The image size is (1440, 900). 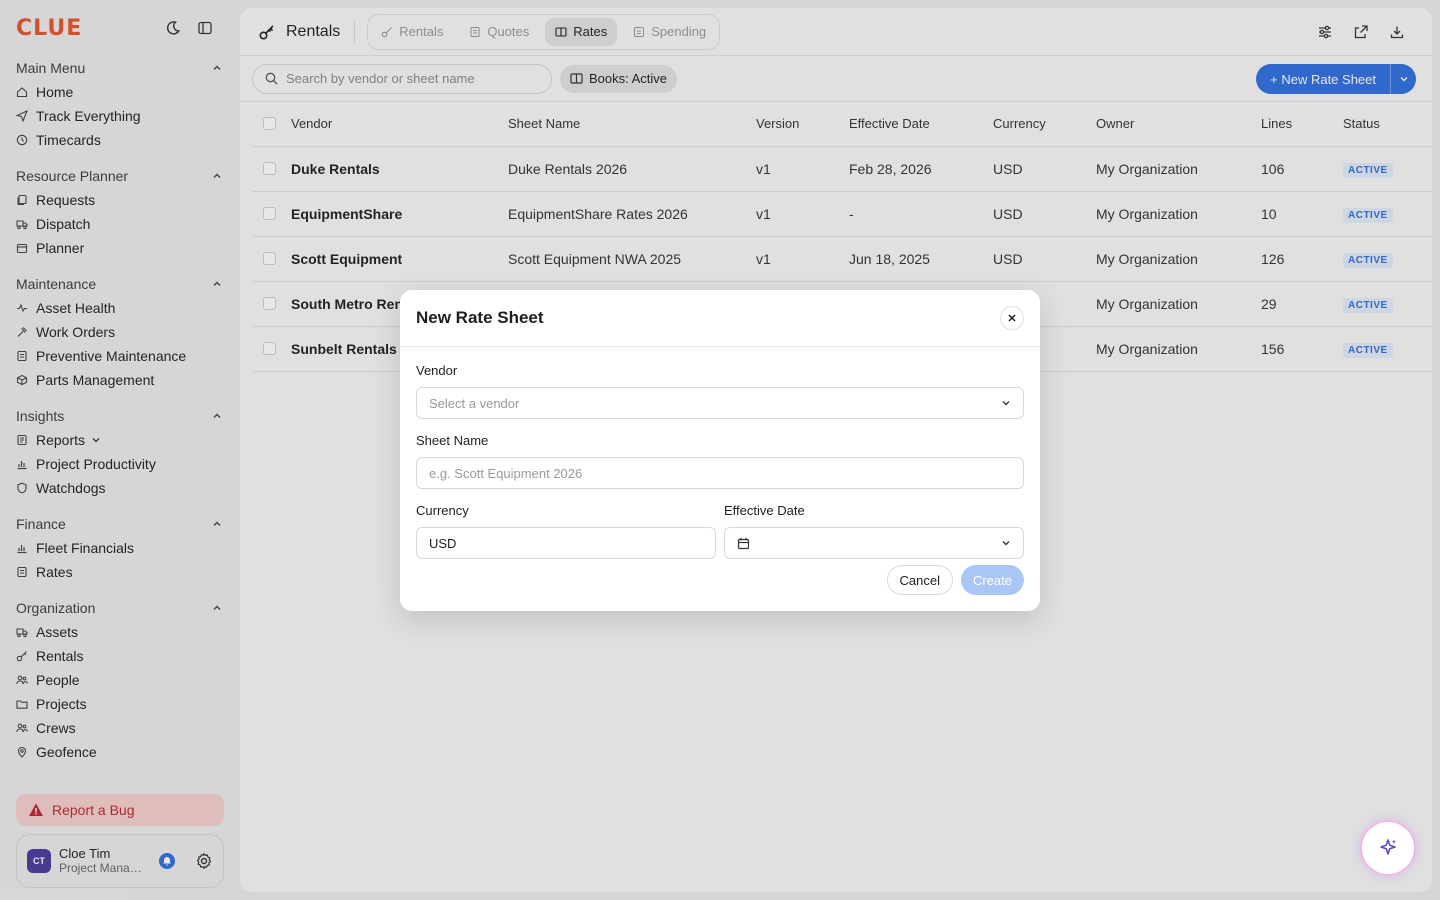 What do you see at coordinates (474, 403) in the screenshot?
I see `vendor-placeholder: Select a vendor` at bounding box center [474, 403].